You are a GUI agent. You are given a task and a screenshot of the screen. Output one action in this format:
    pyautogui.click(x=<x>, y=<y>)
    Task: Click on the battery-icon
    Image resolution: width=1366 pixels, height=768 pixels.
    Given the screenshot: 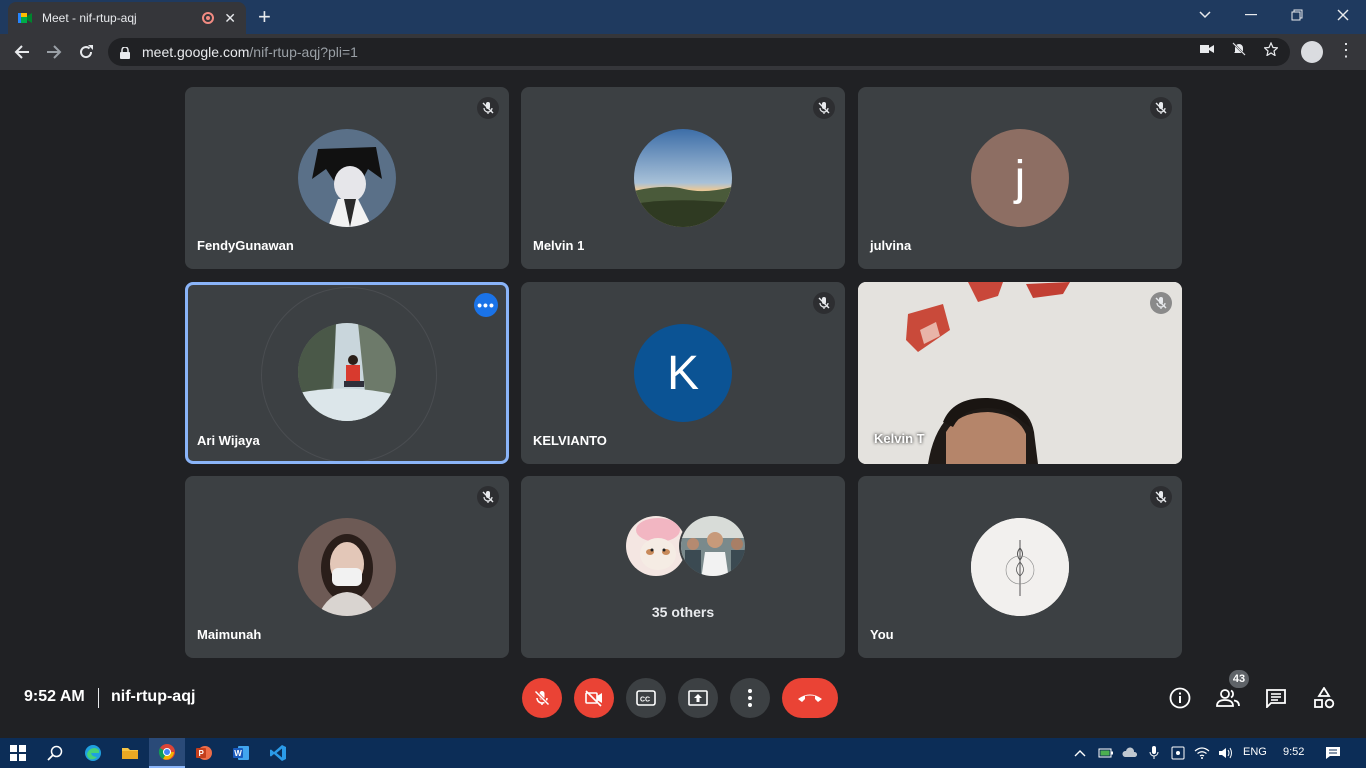 What is the action you would take?
    pyautogui.click(x=1105, y=753)
    